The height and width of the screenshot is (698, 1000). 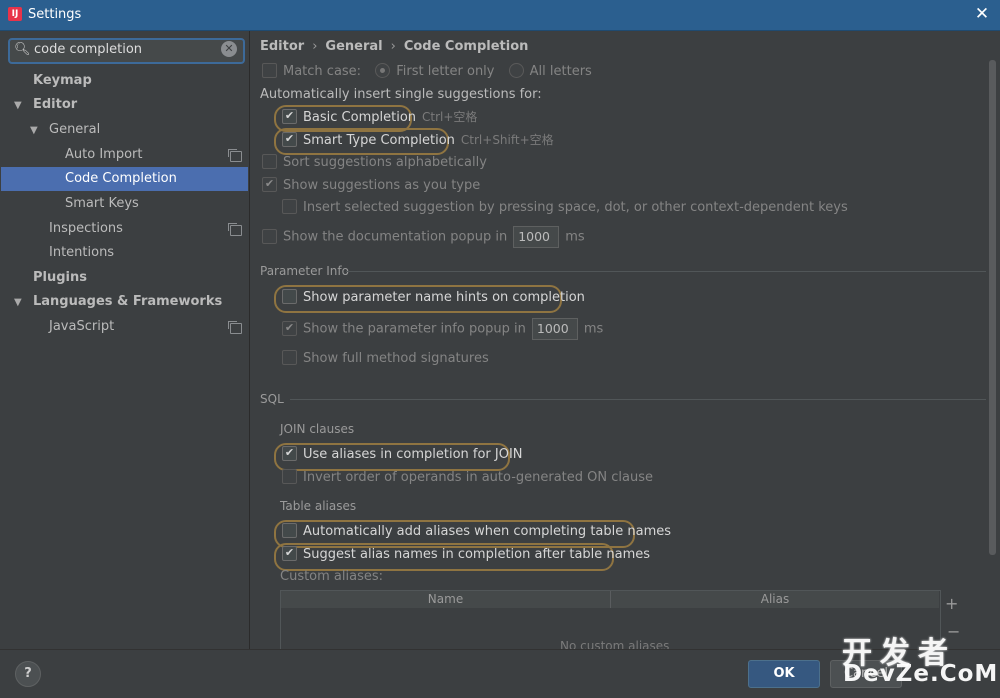 I want to click on join-aliases-checkbox: ✔, so click(x=289, y=453).